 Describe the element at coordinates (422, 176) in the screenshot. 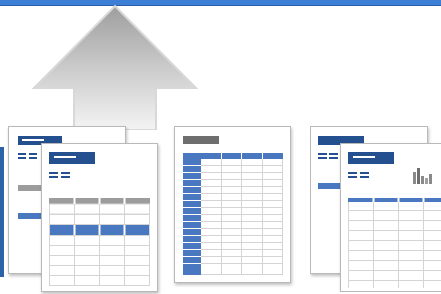

I see `bar-chart-icon` at that location.